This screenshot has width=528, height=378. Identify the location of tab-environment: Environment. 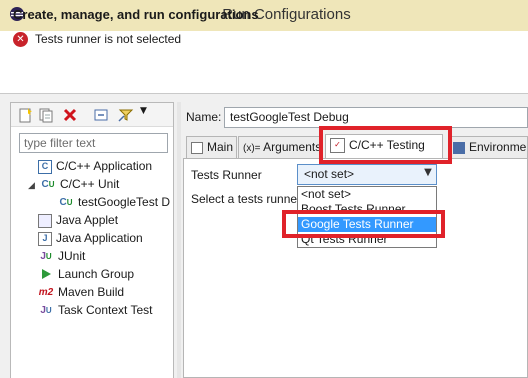
(488, 147).